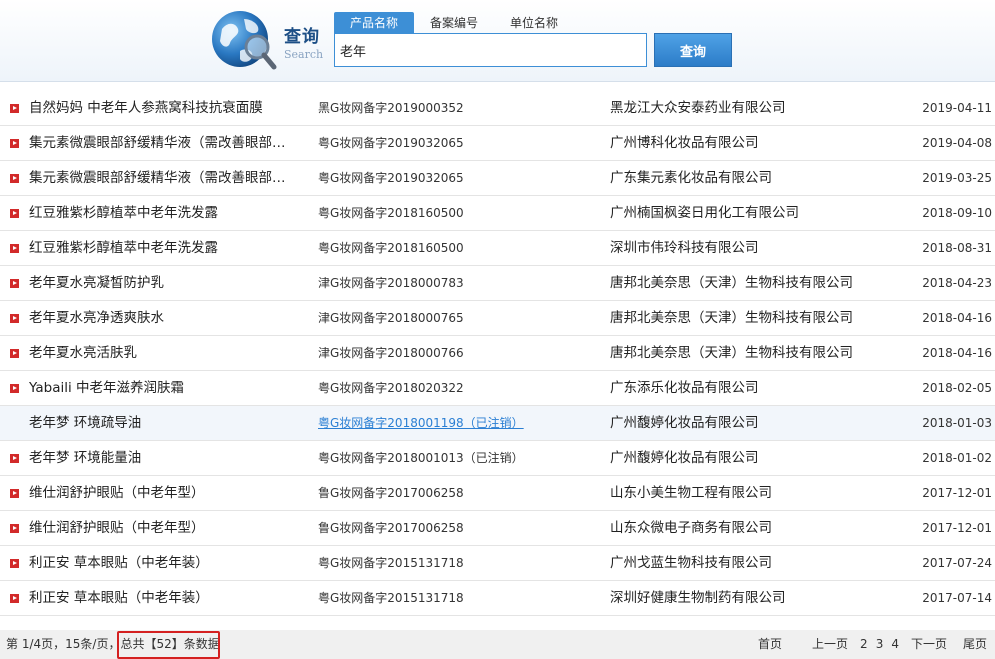 The image size is (995, 659). I want to click on tab-company-name: 单位名称, so click(534, 23).